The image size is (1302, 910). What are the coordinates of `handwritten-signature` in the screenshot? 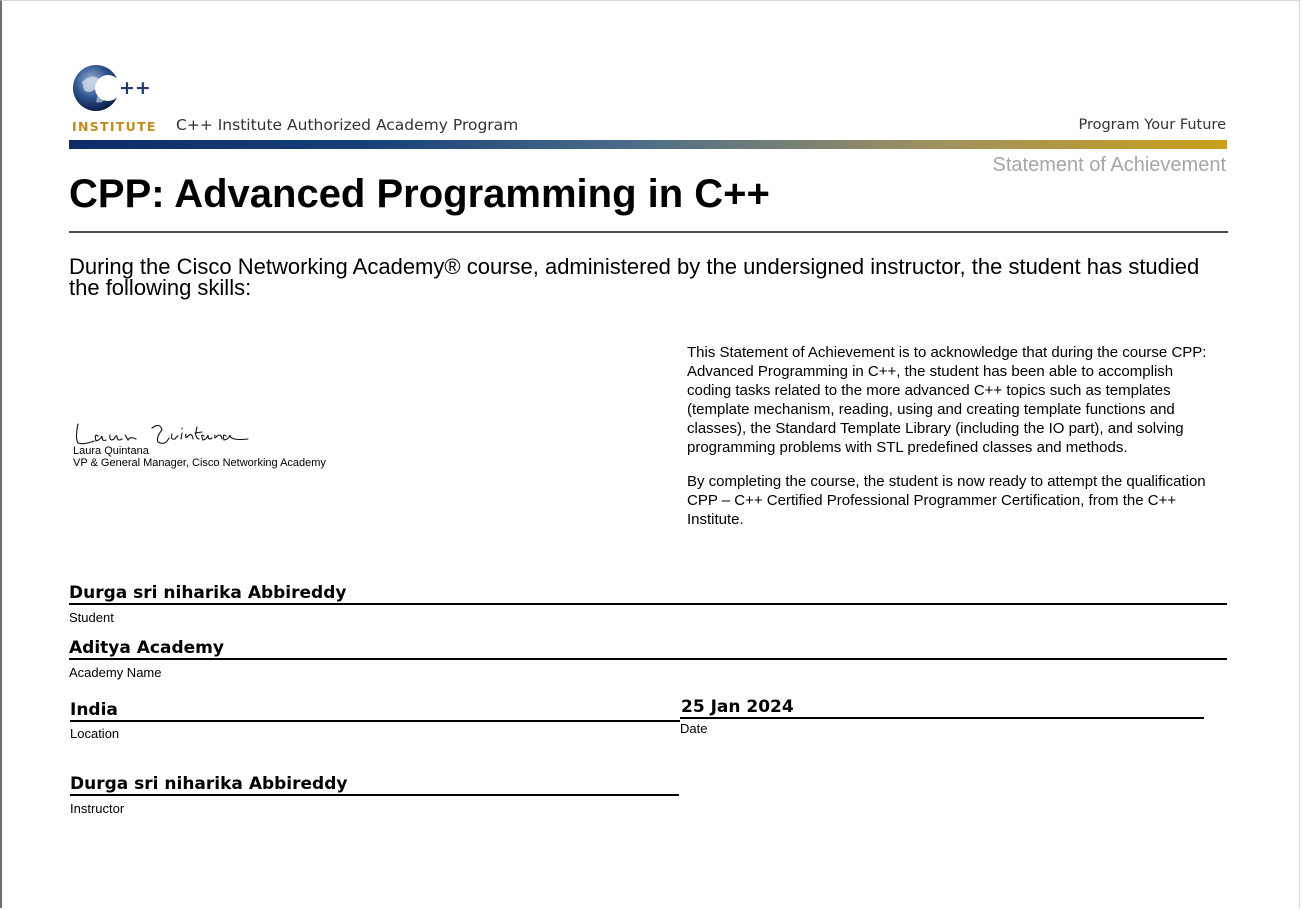 It's located at (162, 434).